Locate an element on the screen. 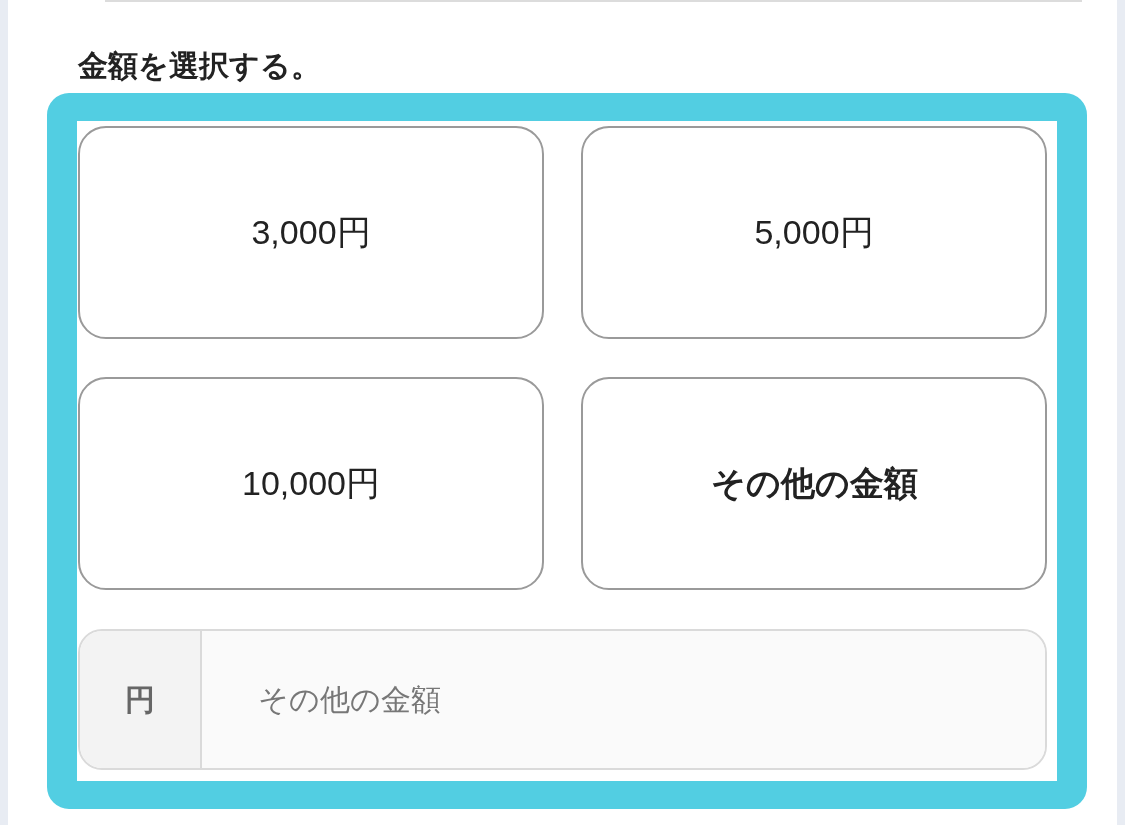  amount-option-button: 3,000円 is located at coordinates (311, 232).